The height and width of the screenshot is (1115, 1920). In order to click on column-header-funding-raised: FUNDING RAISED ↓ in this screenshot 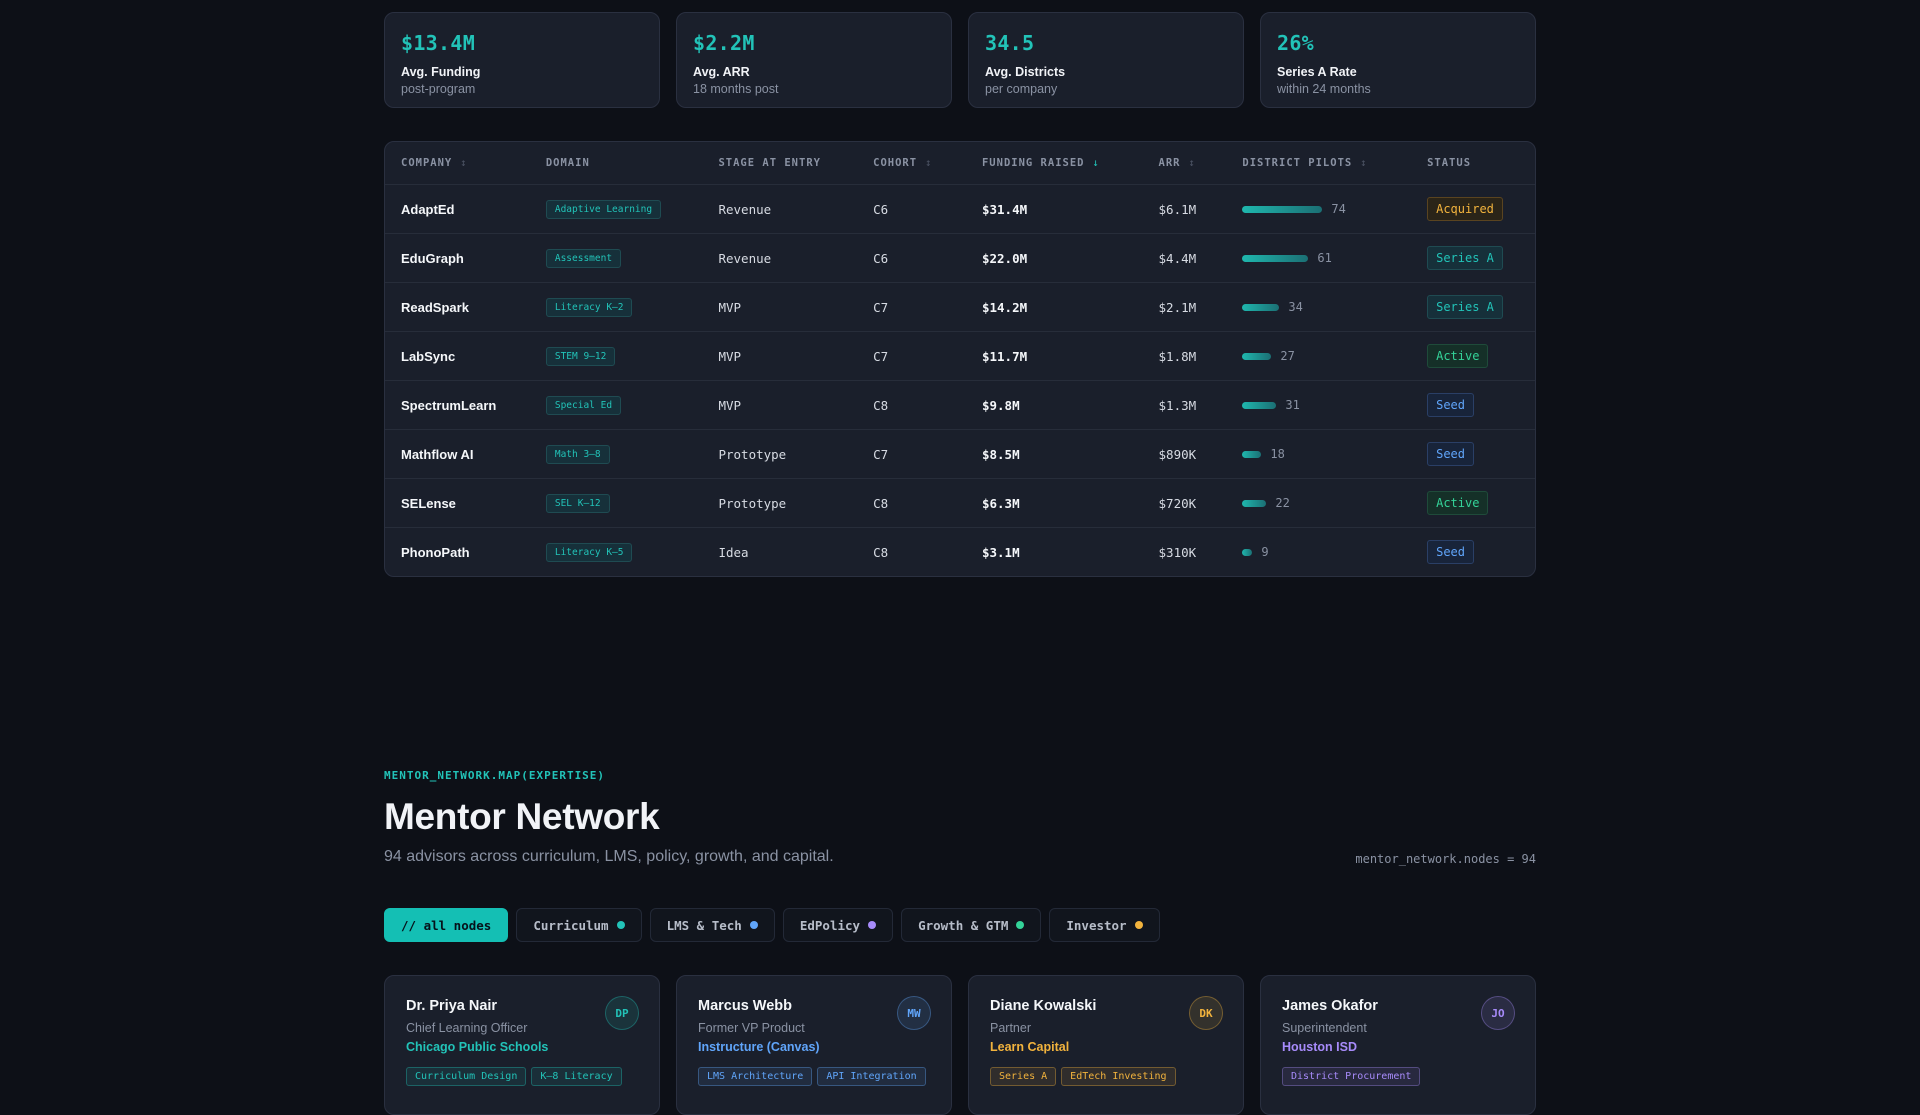, I will do `click(1054, 163)`.